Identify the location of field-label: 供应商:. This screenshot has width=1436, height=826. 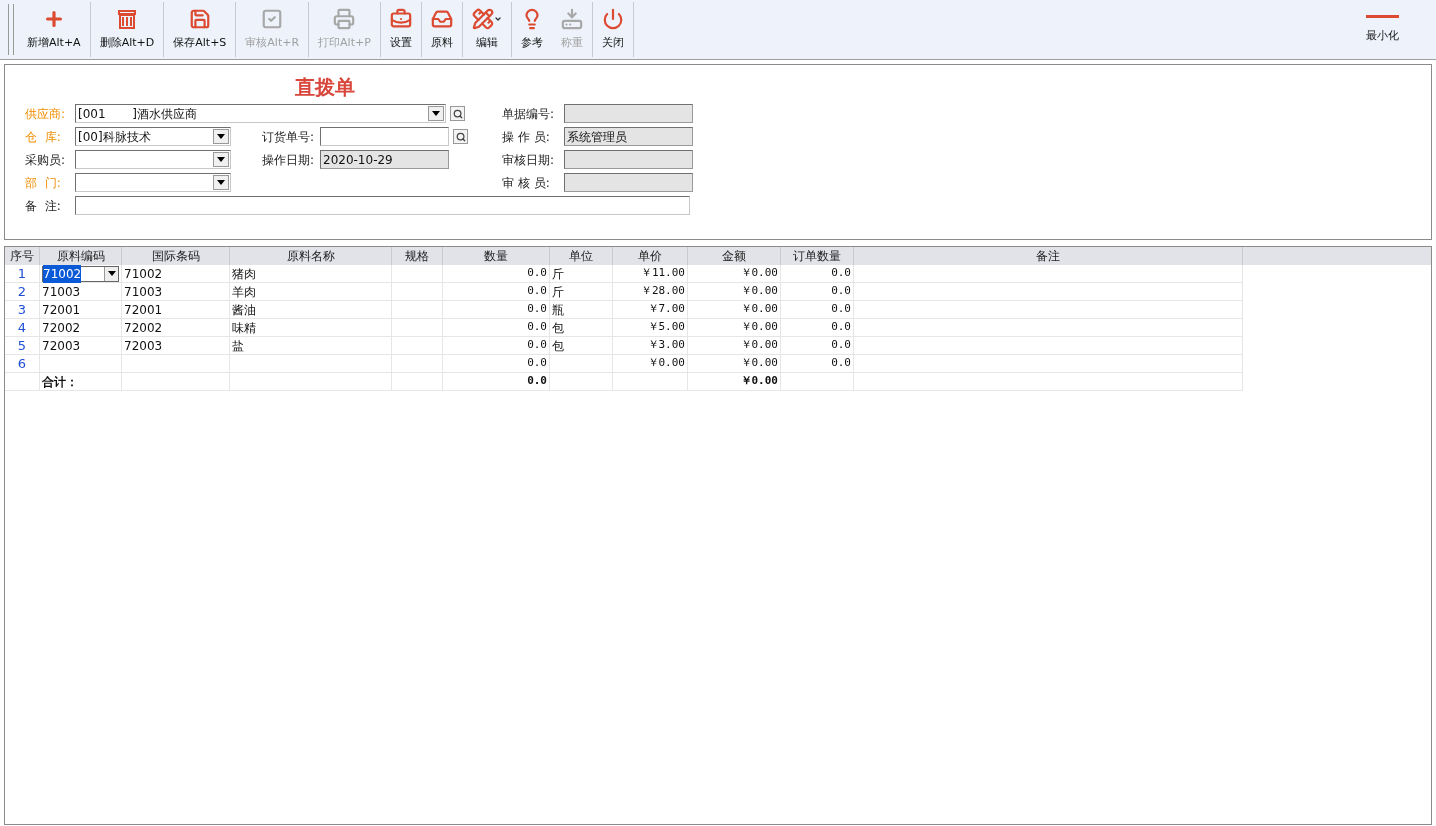
(46, 114).